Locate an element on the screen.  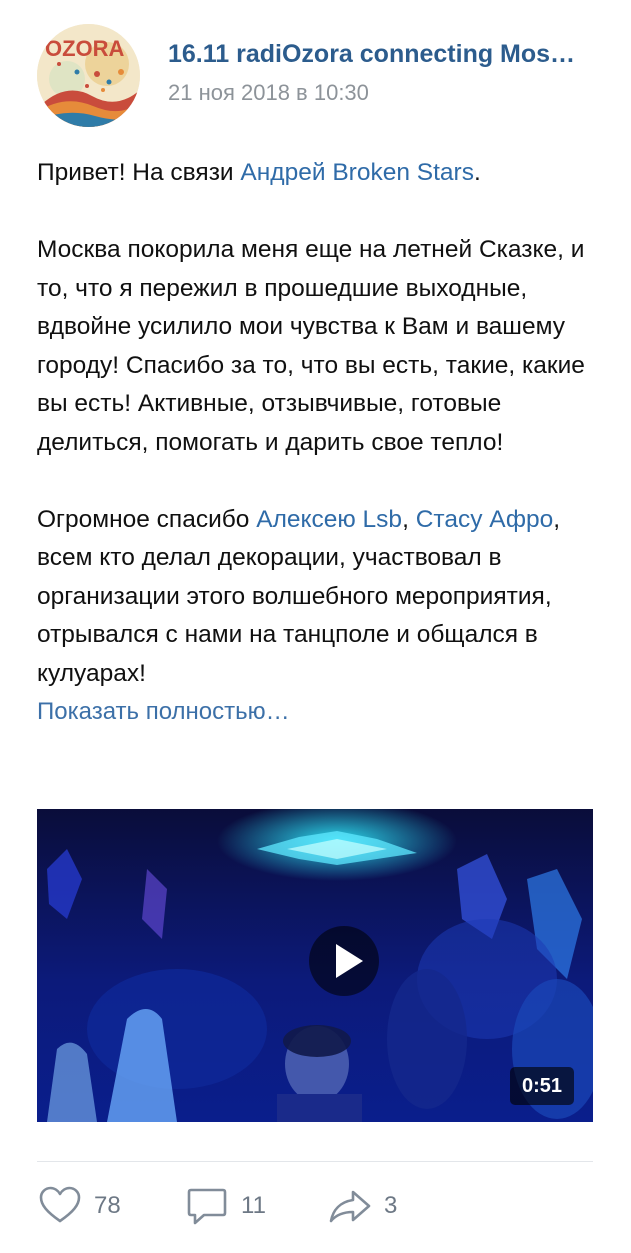
comment-bubble-icon is located at coordinates (207, 1206).